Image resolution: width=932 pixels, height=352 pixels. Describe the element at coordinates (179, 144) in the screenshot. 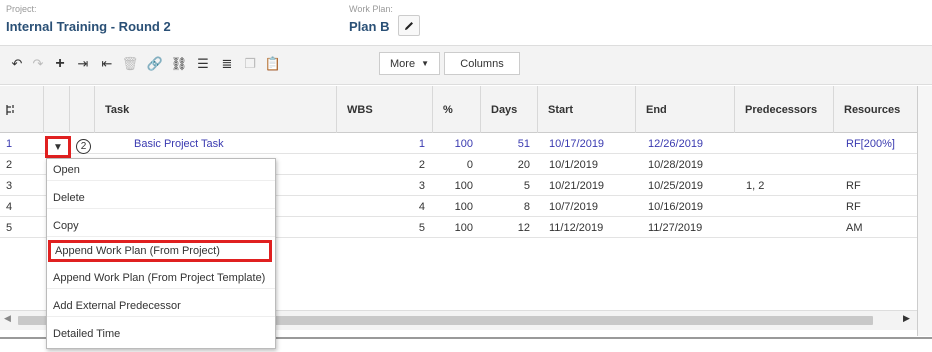

I see `task-name: Basic Project Task` at that location.